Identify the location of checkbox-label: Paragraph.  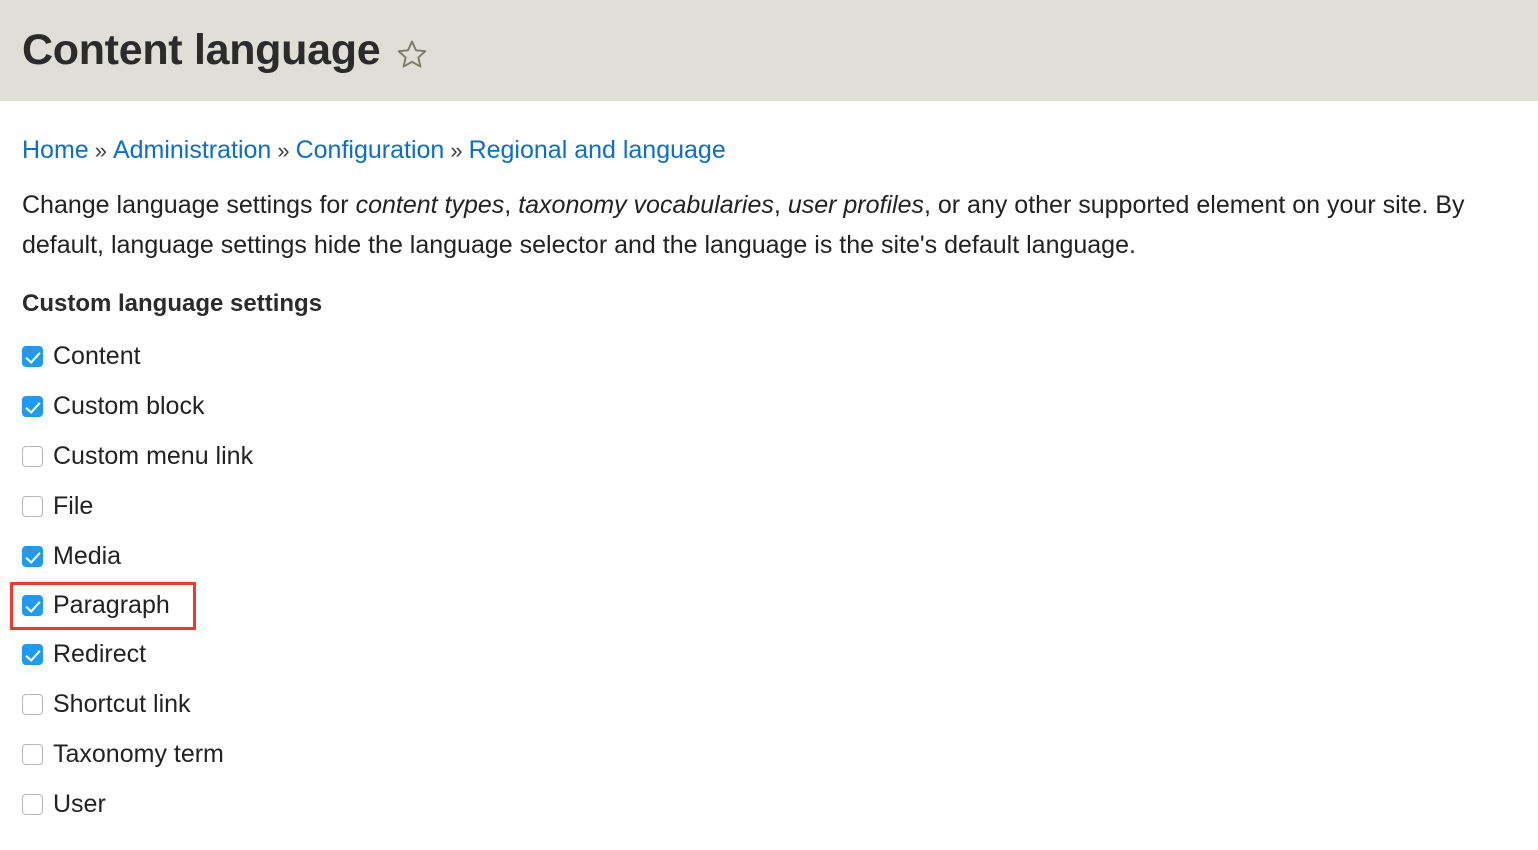
(111, 605).